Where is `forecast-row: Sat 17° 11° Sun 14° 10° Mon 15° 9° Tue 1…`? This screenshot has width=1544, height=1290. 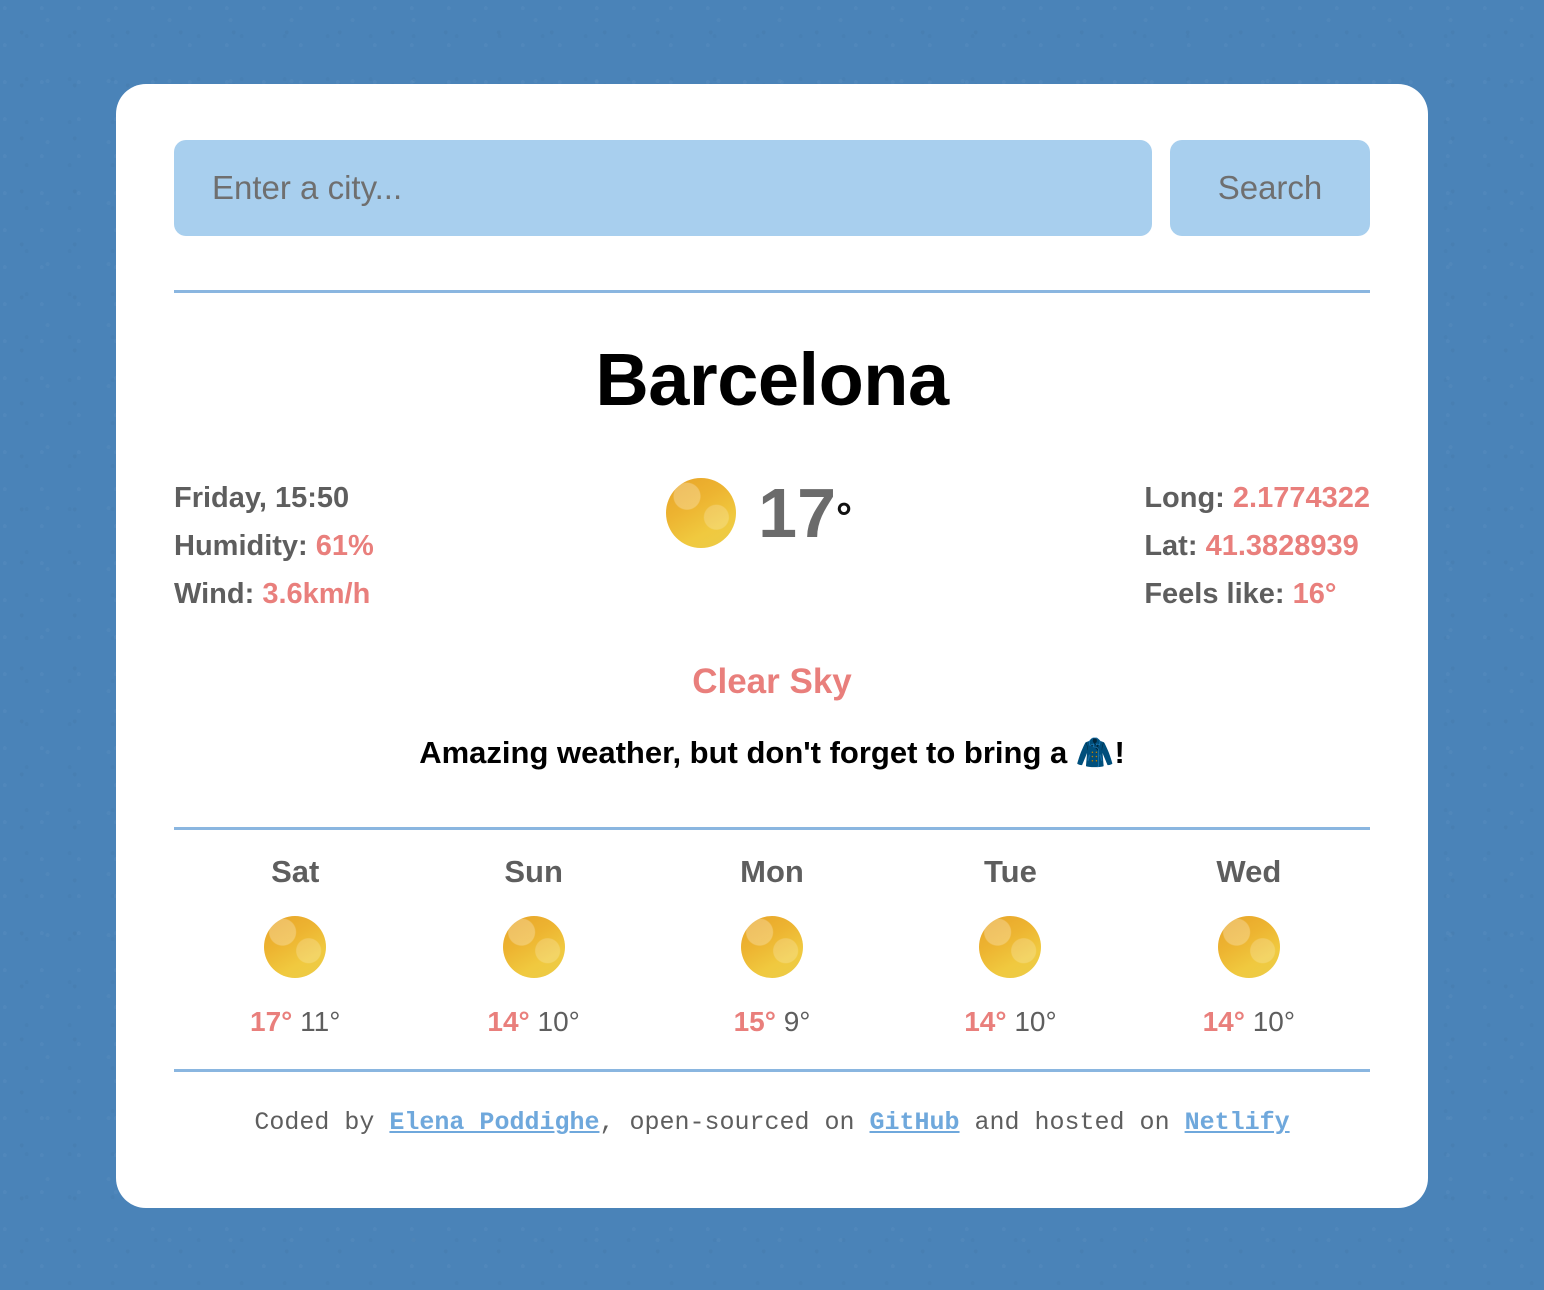 forecast-row: Sat 17° 11° Sun 14° 10° Mon 15° 9° Tue 1… is located at coordinates (772, 946).